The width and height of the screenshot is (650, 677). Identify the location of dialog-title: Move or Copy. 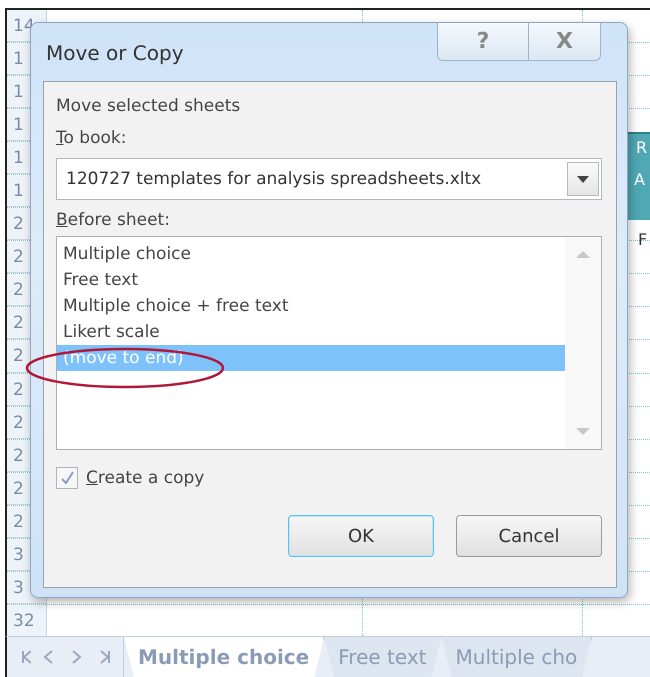
(115, 53).